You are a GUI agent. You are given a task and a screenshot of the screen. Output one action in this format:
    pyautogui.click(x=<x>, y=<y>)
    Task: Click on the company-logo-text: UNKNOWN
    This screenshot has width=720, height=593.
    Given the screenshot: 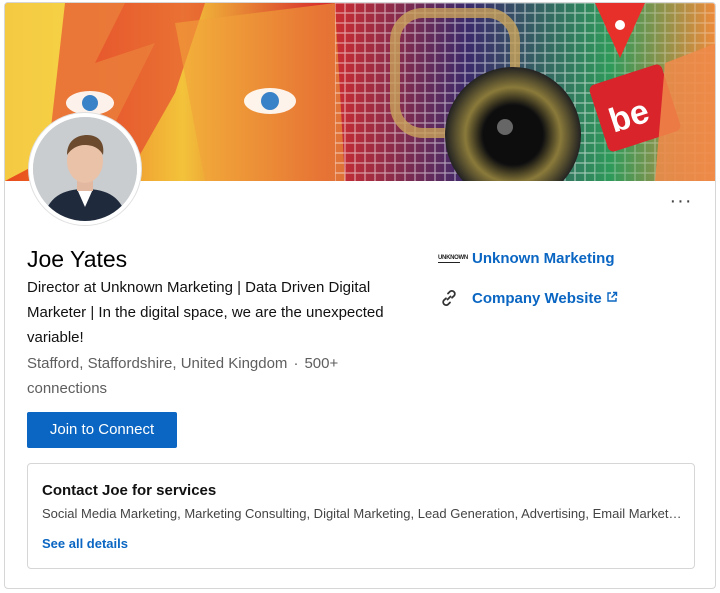 What is the action you would take?
    pyautogui.click(x=453, y=259)
    